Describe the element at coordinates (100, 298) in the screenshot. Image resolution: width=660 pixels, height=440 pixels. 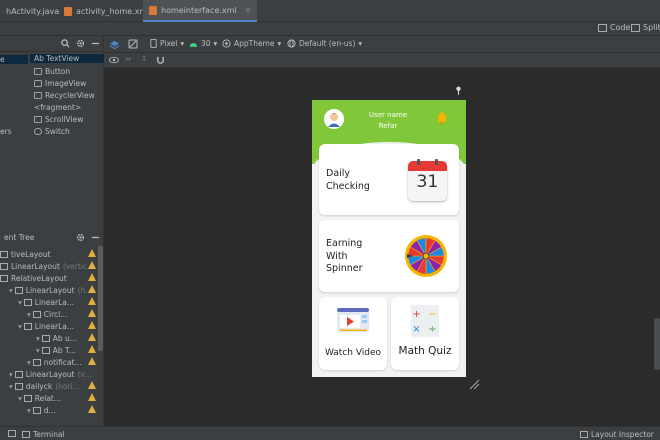
I see `tree-scrollbar` at that location.